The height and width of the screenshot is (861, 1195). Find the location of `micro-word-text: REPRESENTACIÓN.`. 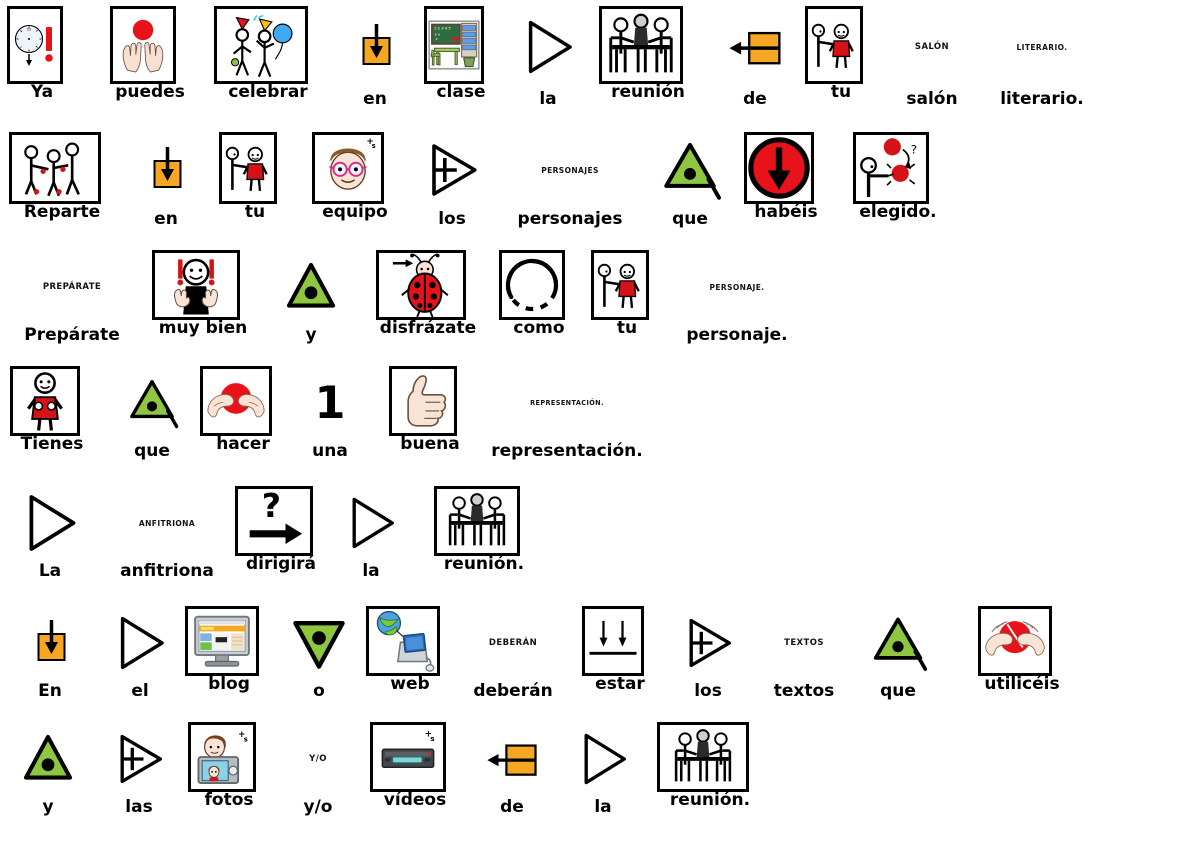

micro-word-text: REPRESENTACIÓN. is located at coordinates (567, 403).